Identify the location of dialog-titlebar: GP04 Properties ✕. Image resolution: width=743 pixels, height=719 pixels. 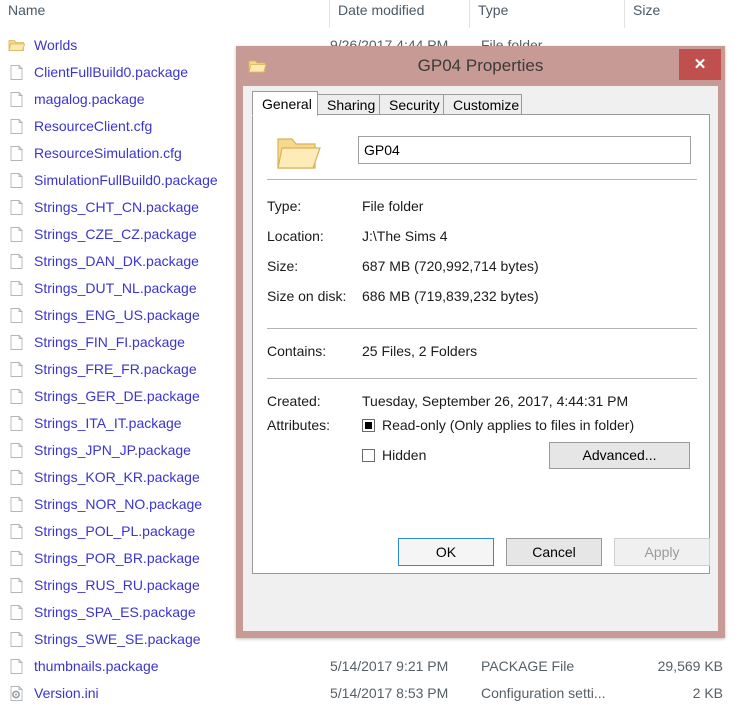
(480, 66).